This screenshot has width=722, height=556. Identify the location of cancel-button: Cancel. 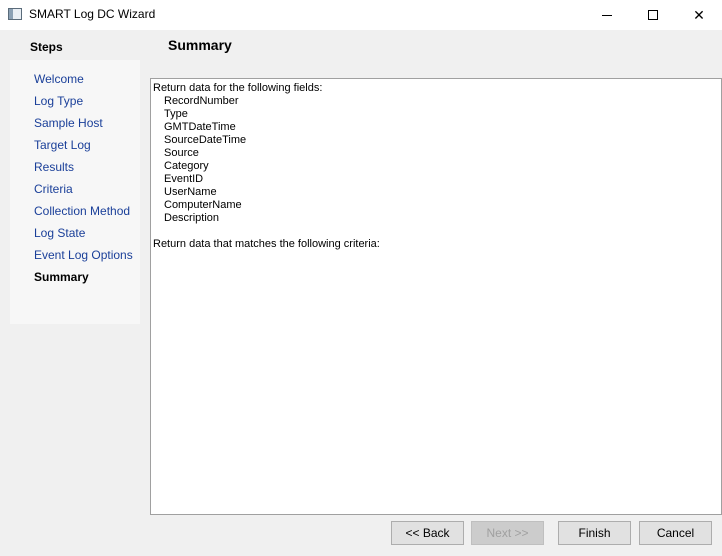
(675, 533).